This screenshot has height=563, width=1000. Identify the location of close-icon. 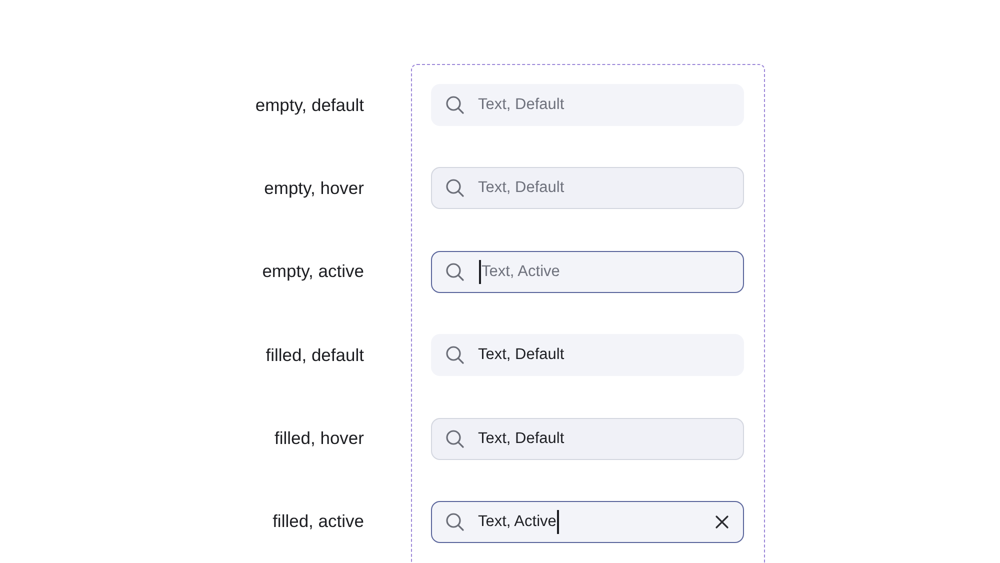
(722, 521).